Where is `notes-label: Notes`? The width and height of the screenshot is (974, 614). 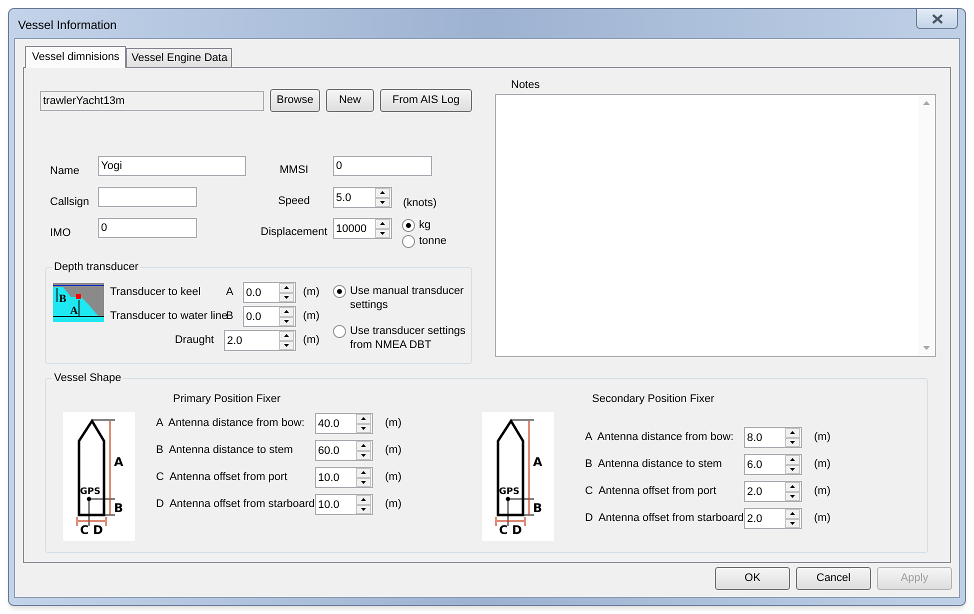 notes-label: Notes is located at coordinates (525, 85).